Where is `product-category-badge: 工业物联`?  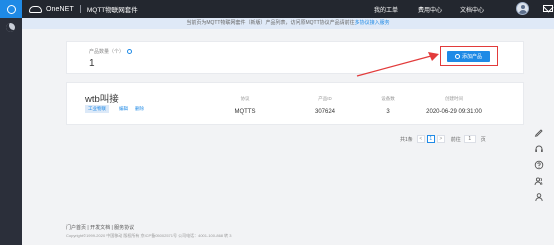 product-category-badge: 工业物联 is located at coordinates (97, 109).